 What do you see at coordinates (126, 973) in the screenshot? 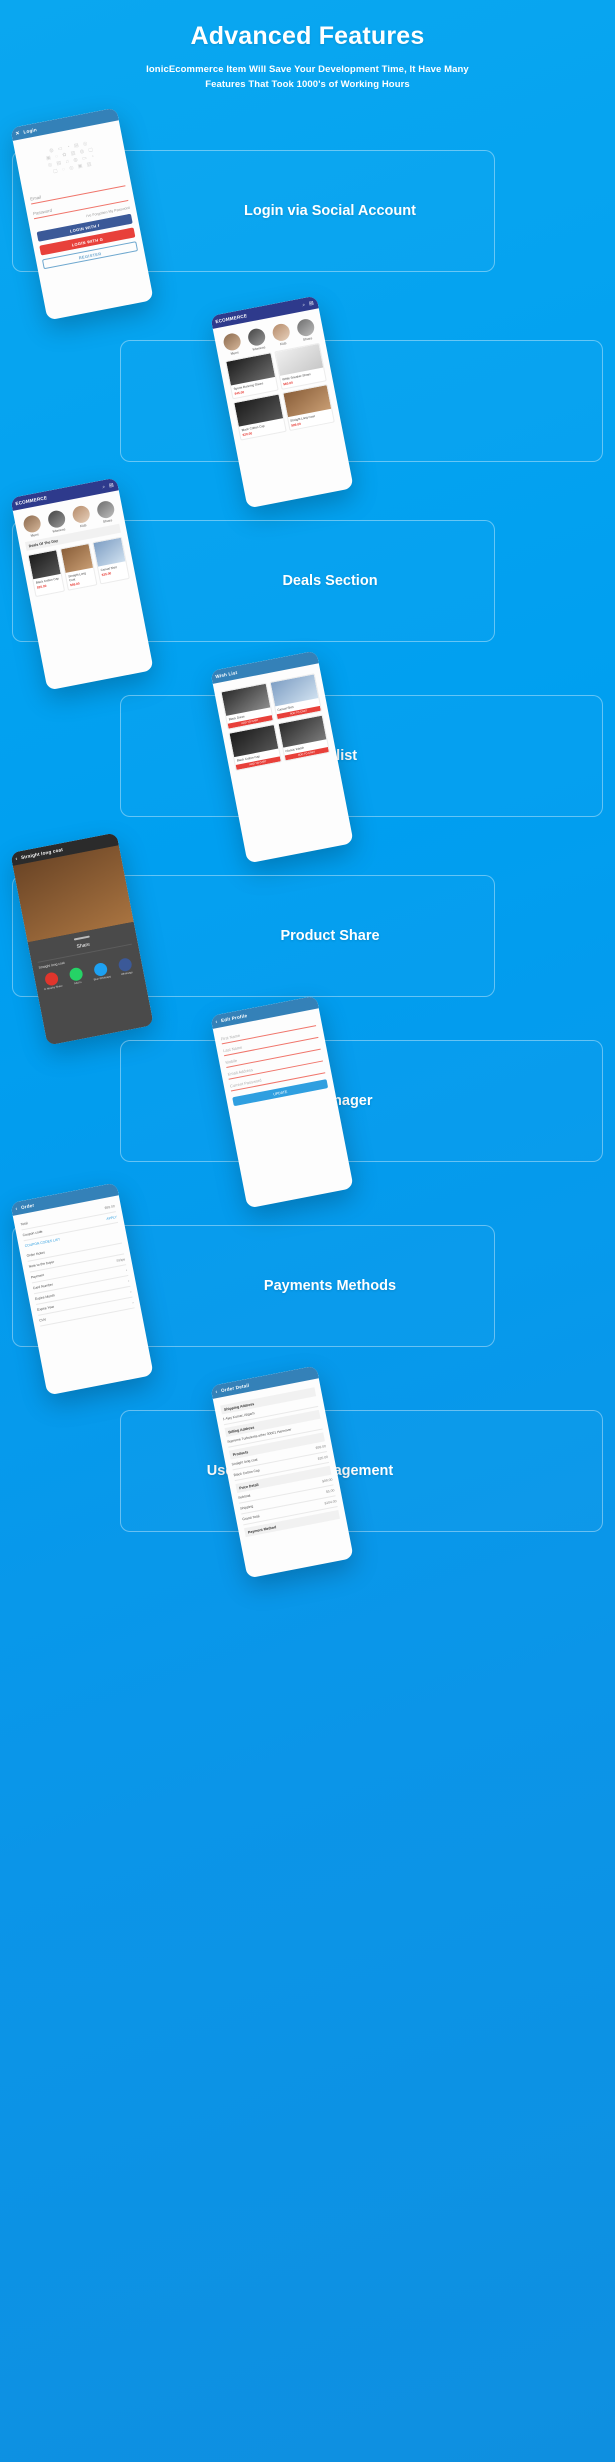
I see `share-target-label: Whatsapp` at bounding box center [126, 973].